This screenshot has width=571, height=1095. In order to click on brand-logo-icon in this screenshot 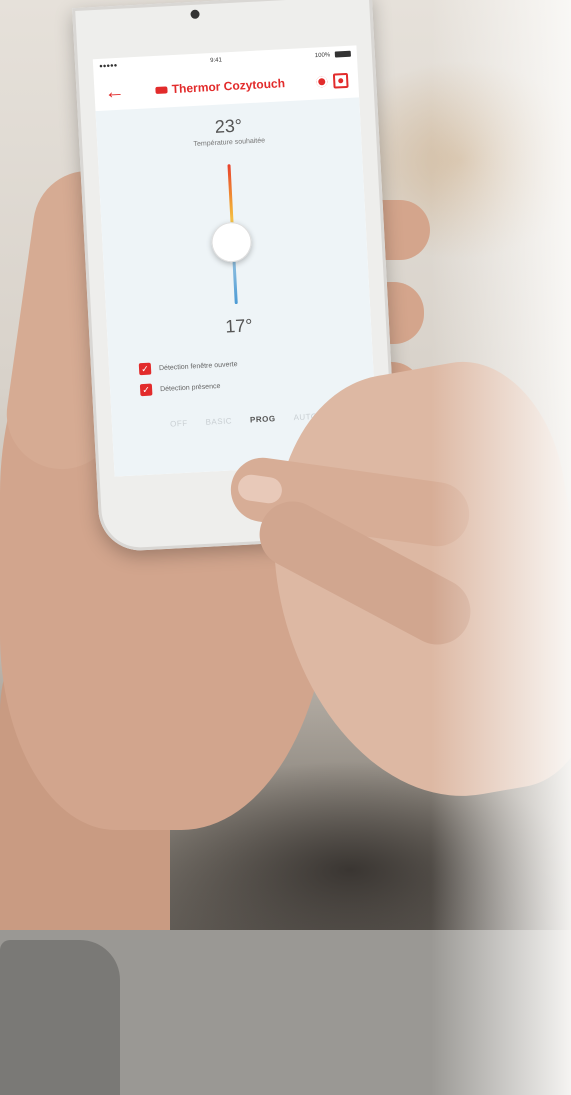, I will do `click(161, 89)`.